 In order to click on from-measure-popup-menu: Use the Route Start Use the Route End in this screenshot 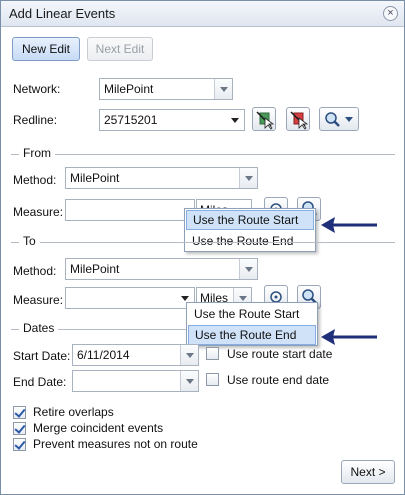, I will do `click(250, 230)`.